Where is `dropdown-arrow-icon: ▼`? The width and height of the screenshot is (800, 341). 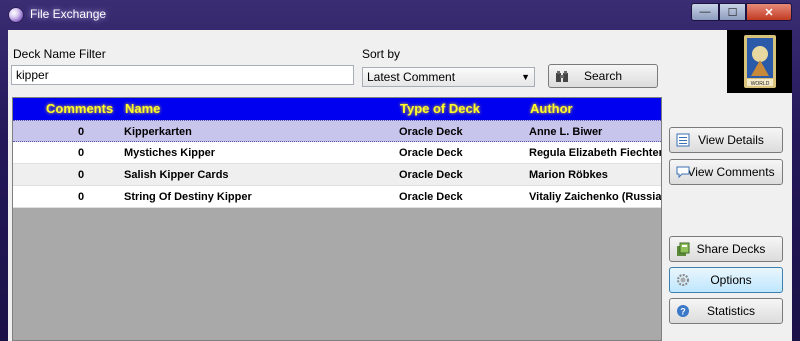
dropdown-arrow-icon: ▼ is located at coordinates (525, 77).